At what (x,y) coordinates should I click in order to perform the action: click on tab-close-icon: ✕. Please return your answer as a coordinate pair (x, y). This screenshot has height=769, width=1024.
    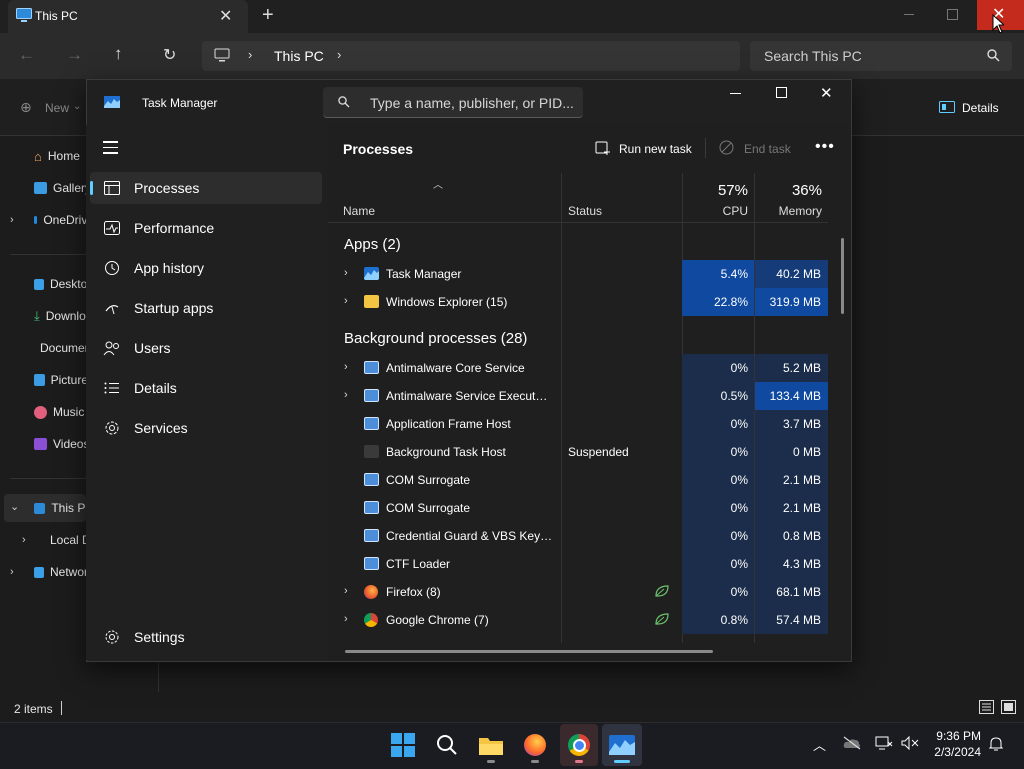
    Looking at the image, I should click on (225, 16).